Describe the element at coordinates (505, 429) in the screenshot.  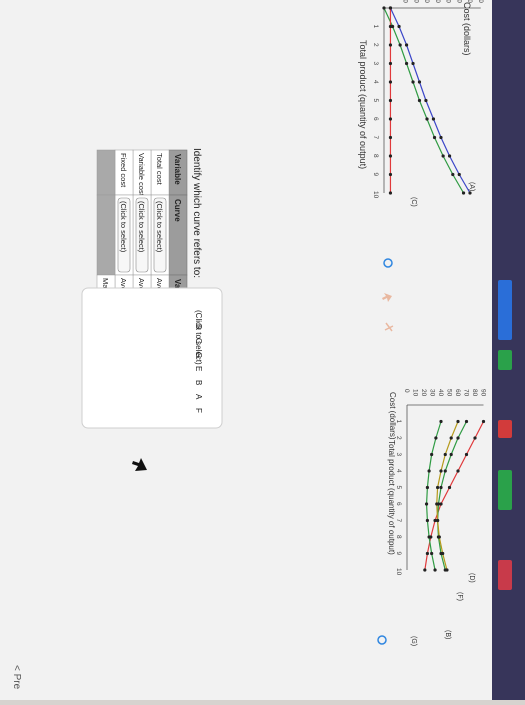
I see `taskbar-strip-red` at that location.